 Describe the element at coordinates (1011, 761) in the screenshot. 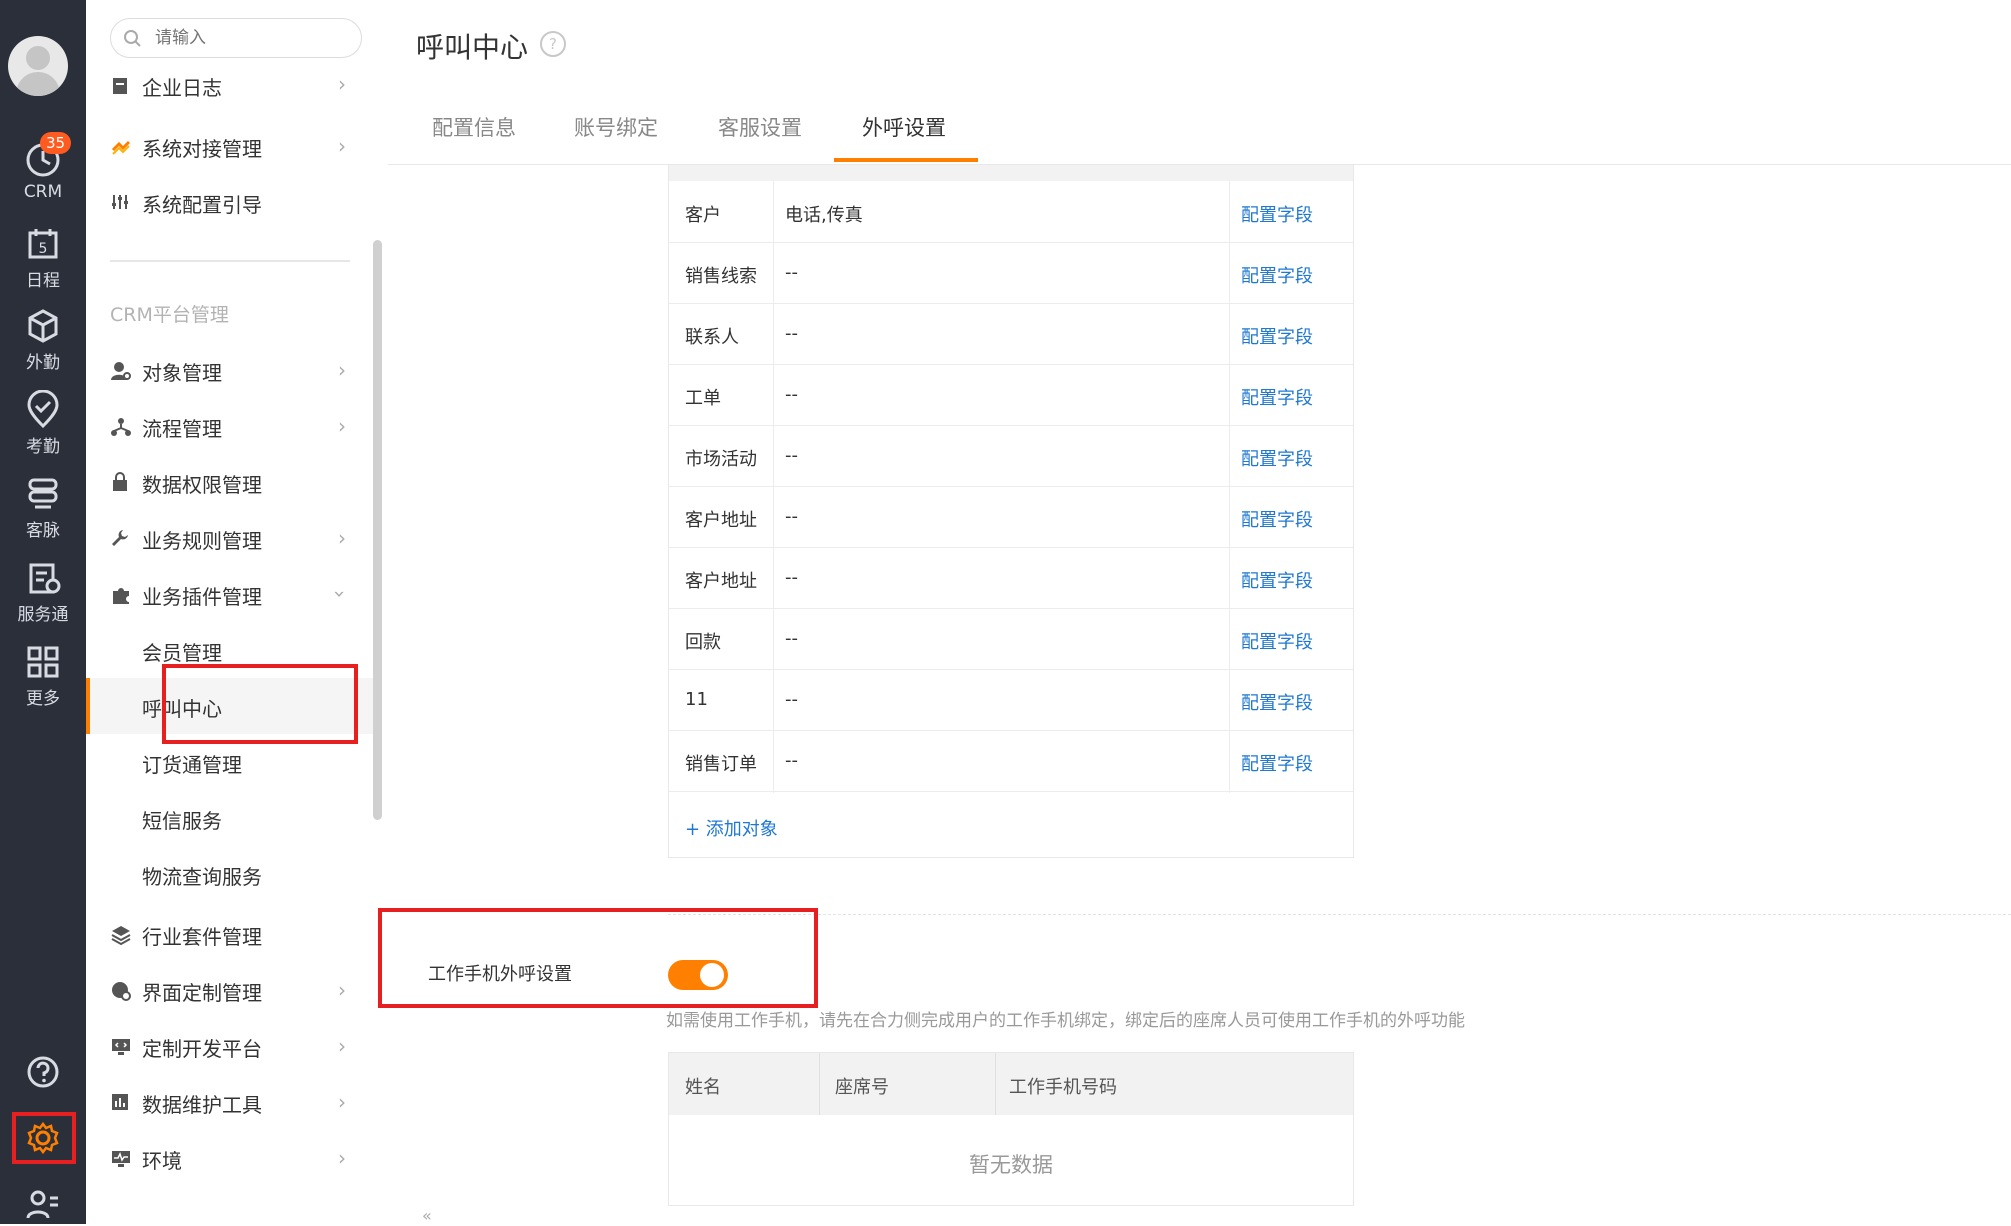

I see `table-row: 销售订单 -- 配置字段` at that location.